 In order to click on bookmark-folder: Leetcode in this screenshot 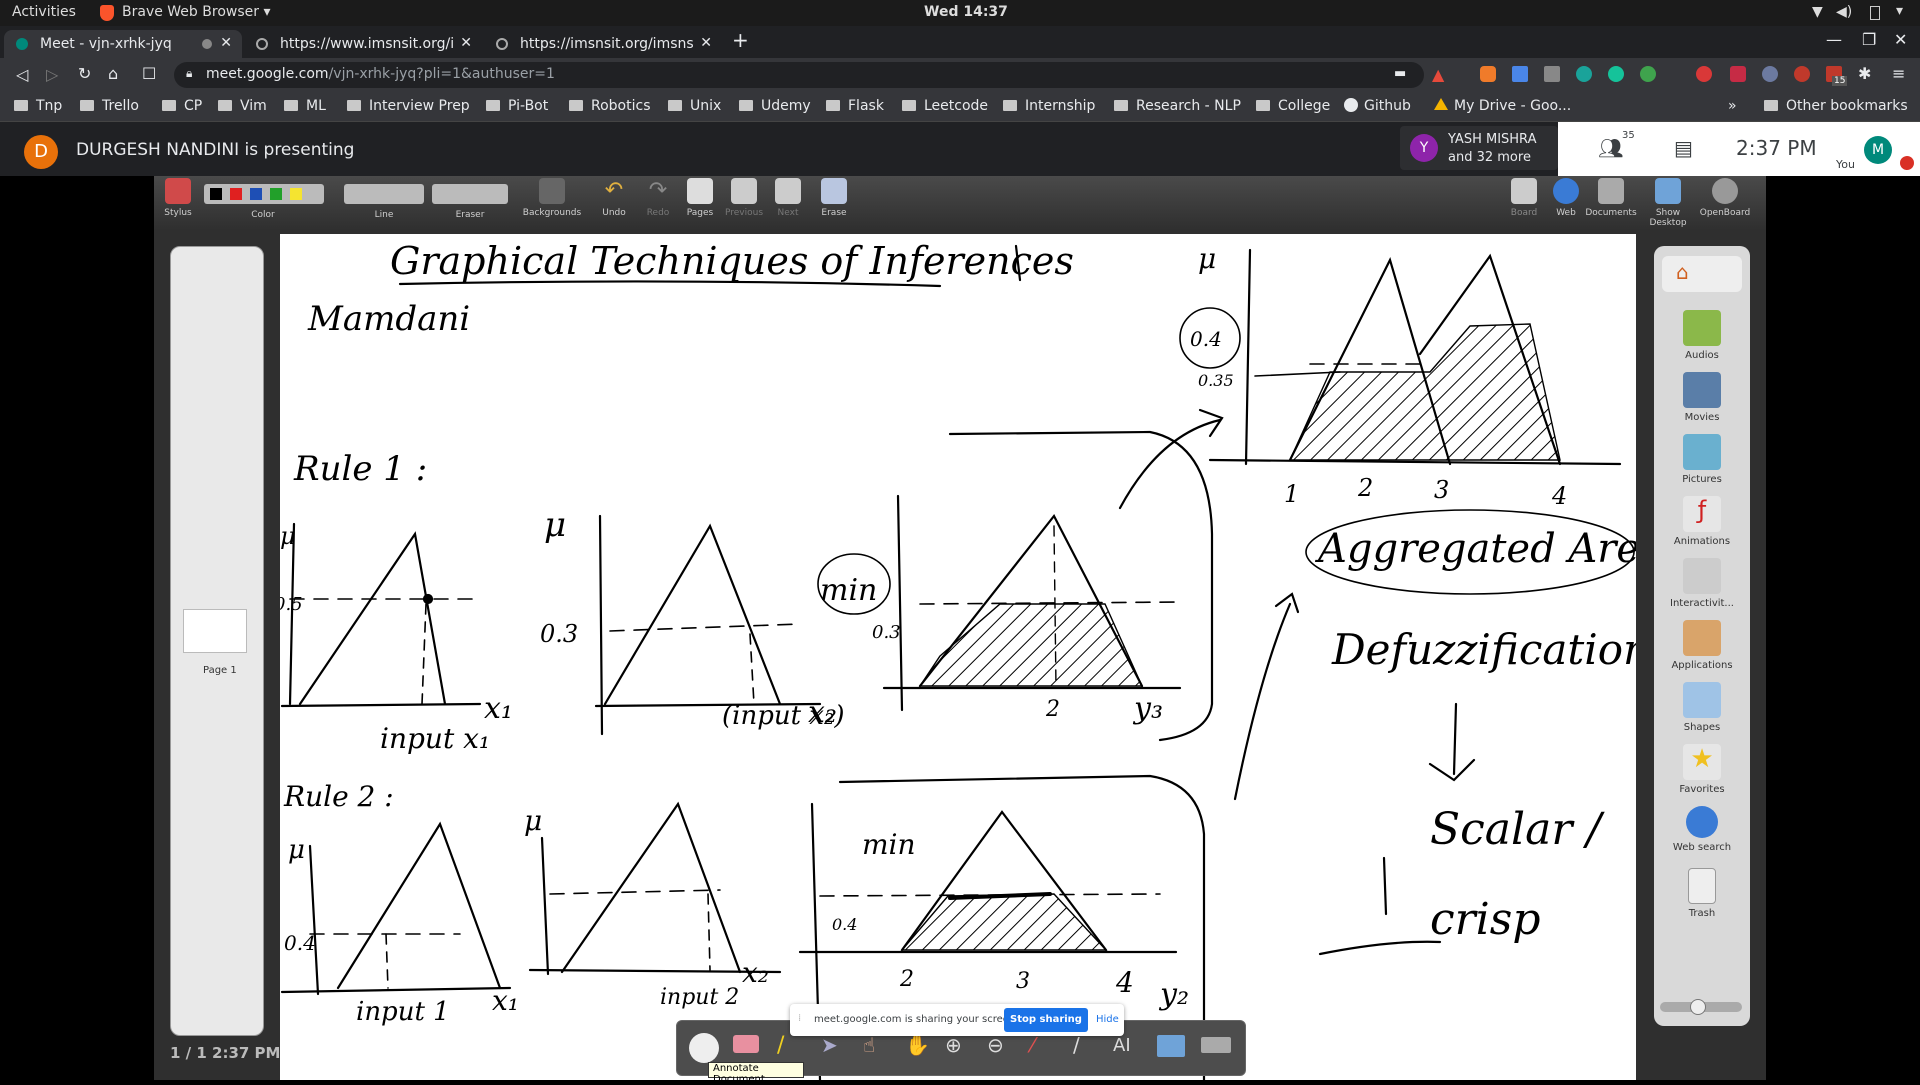, I will do `click(945, 106)`.